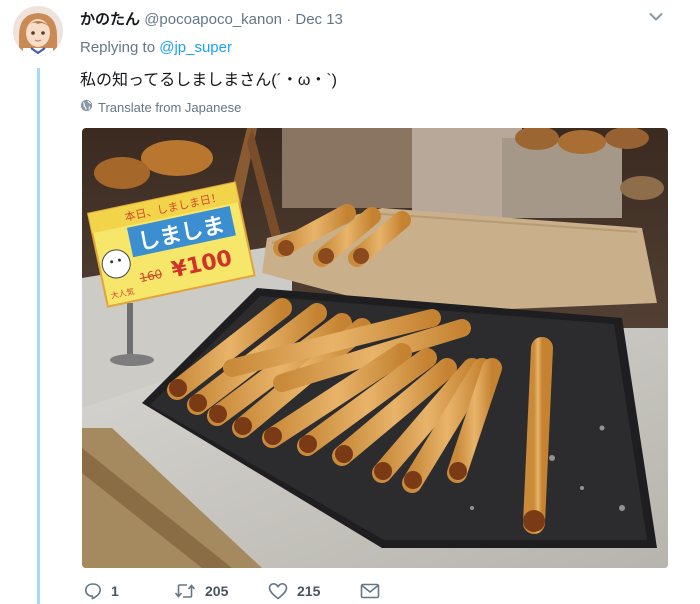 The image size is (700, 604). I want to click on tweet-actions: 1 205 215, so click(232, 591).